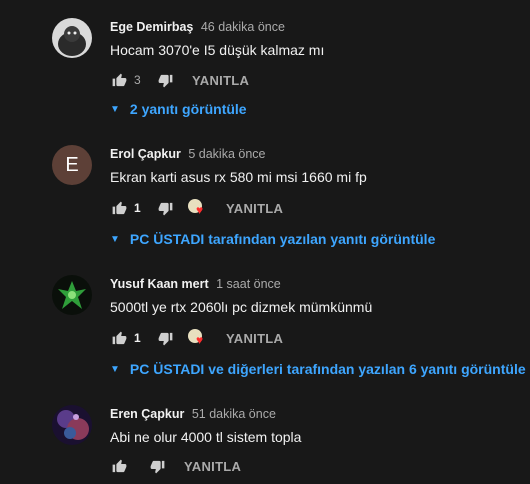 This screenshot has height=484, width=530. Describe the element at coordinates (226, 154) in the screenshot. I see `timestamp: 5 dakika önce` at that location.